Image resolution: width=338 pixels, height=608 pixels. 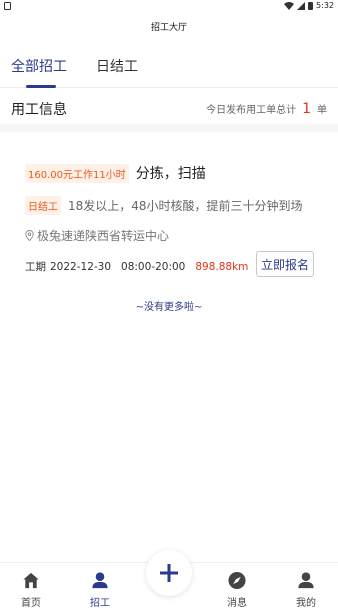 I want to click on tab-all-recruit: 全部招工, so click(x=39, y=66).